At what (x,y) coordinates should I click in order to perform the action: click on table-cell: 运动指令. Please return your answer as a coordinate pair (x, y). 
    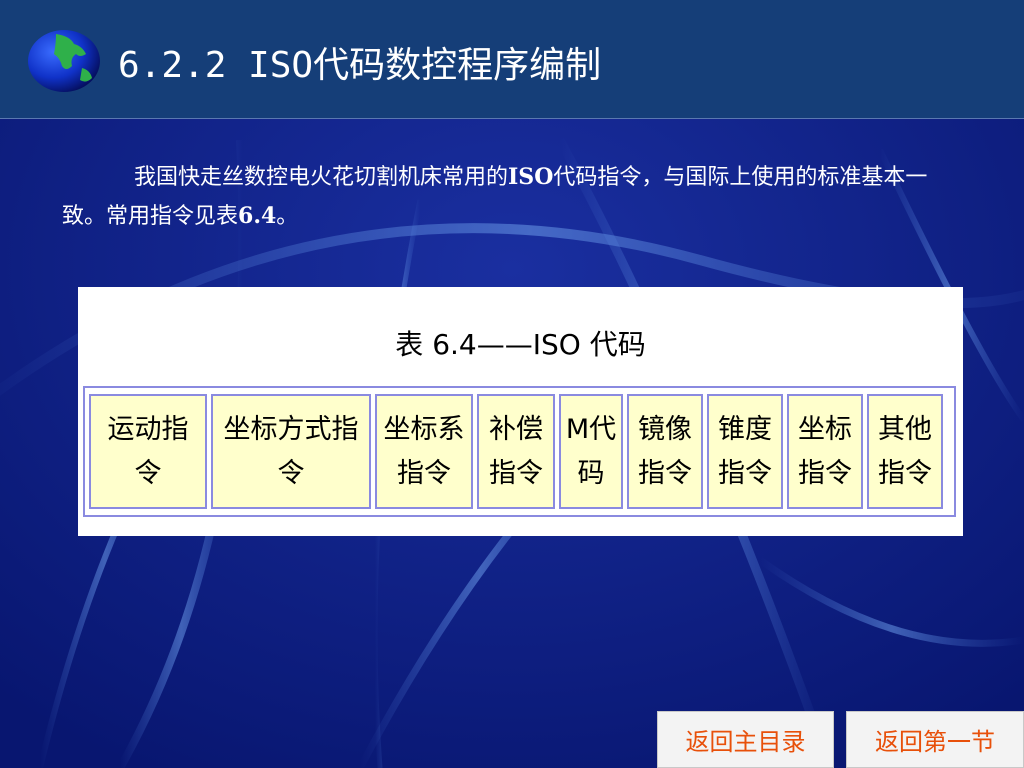
    Looking at the image, I should click on (148, 451).